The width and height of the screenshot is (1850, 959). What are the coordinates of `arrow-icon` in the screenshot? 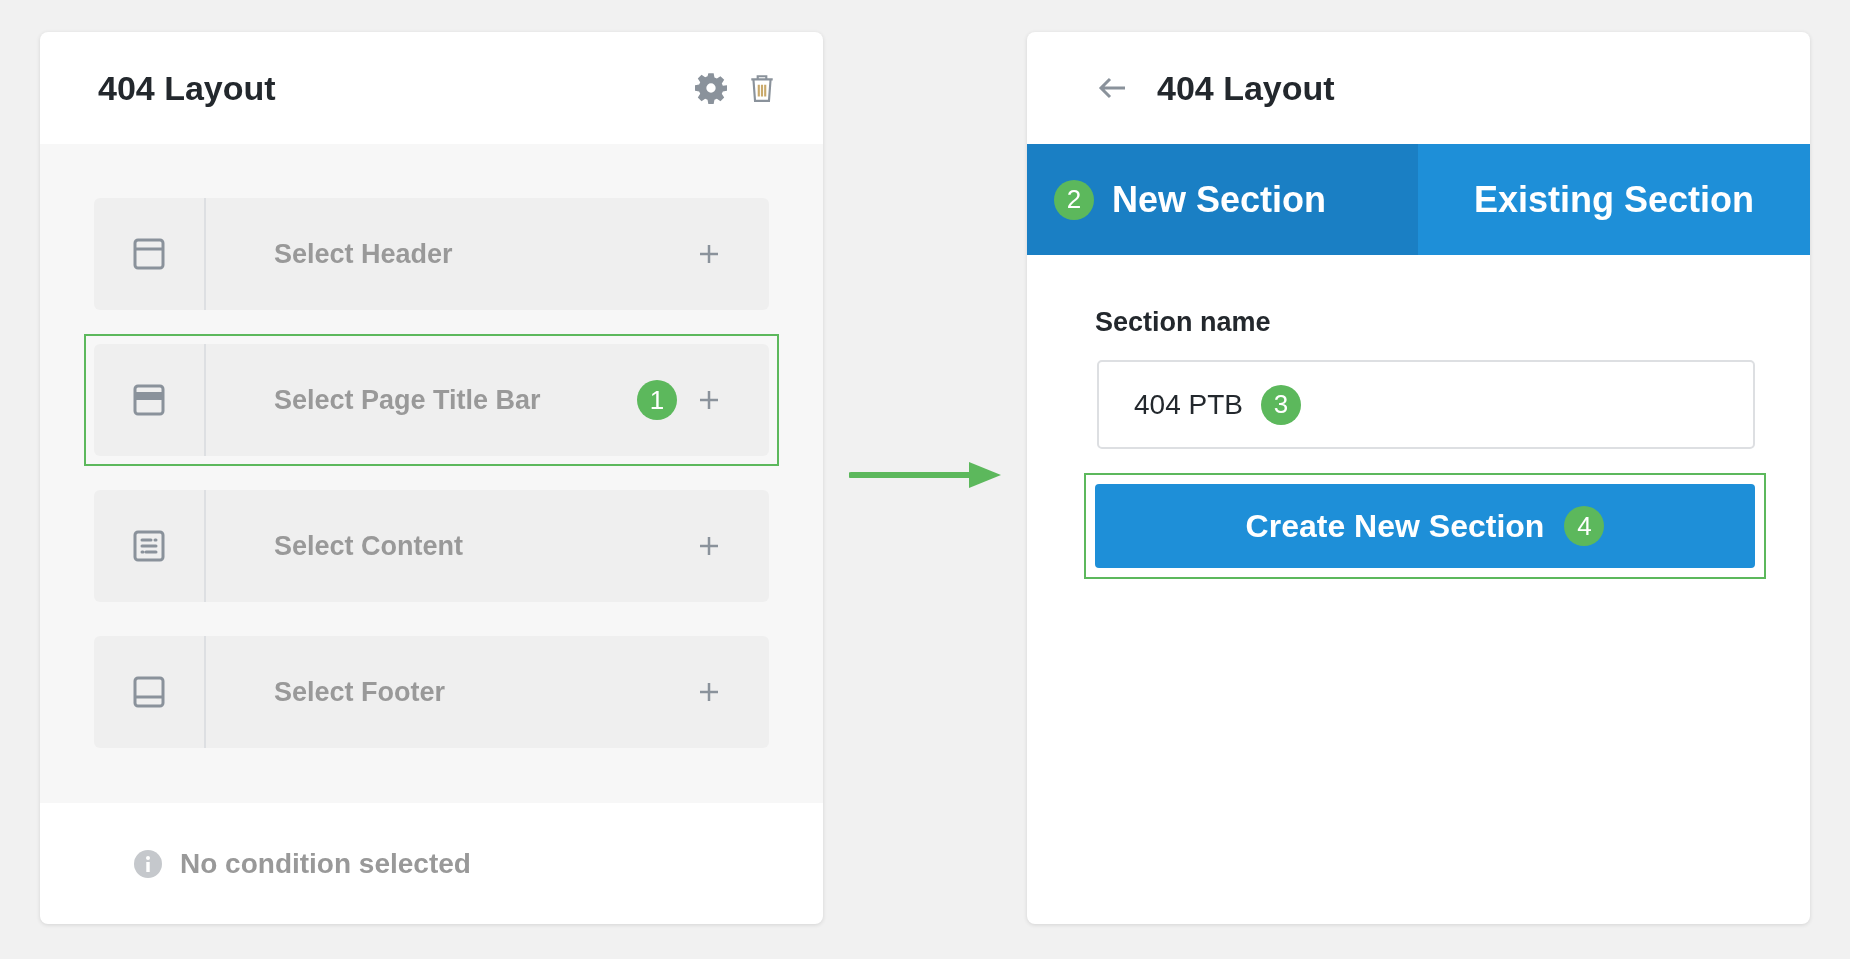 It's located at (925, 475).